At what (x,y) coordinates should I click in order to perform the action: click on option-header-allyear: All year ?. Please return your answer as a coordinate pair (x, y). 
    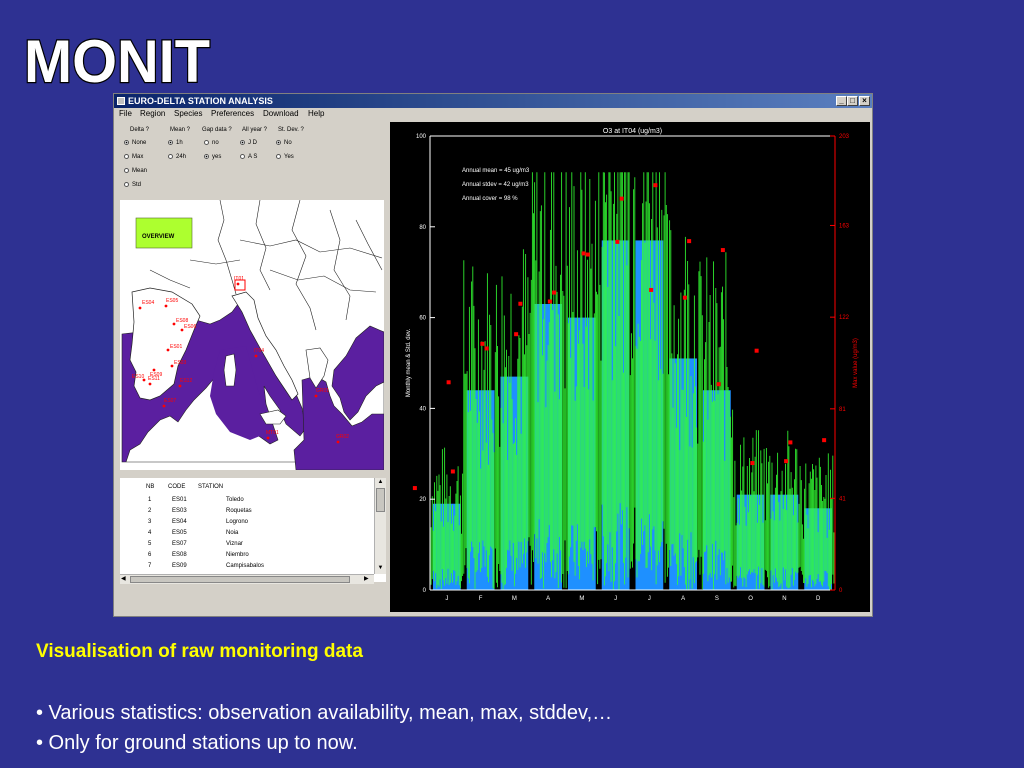
    Looking at the image, I should click on (255, 130).